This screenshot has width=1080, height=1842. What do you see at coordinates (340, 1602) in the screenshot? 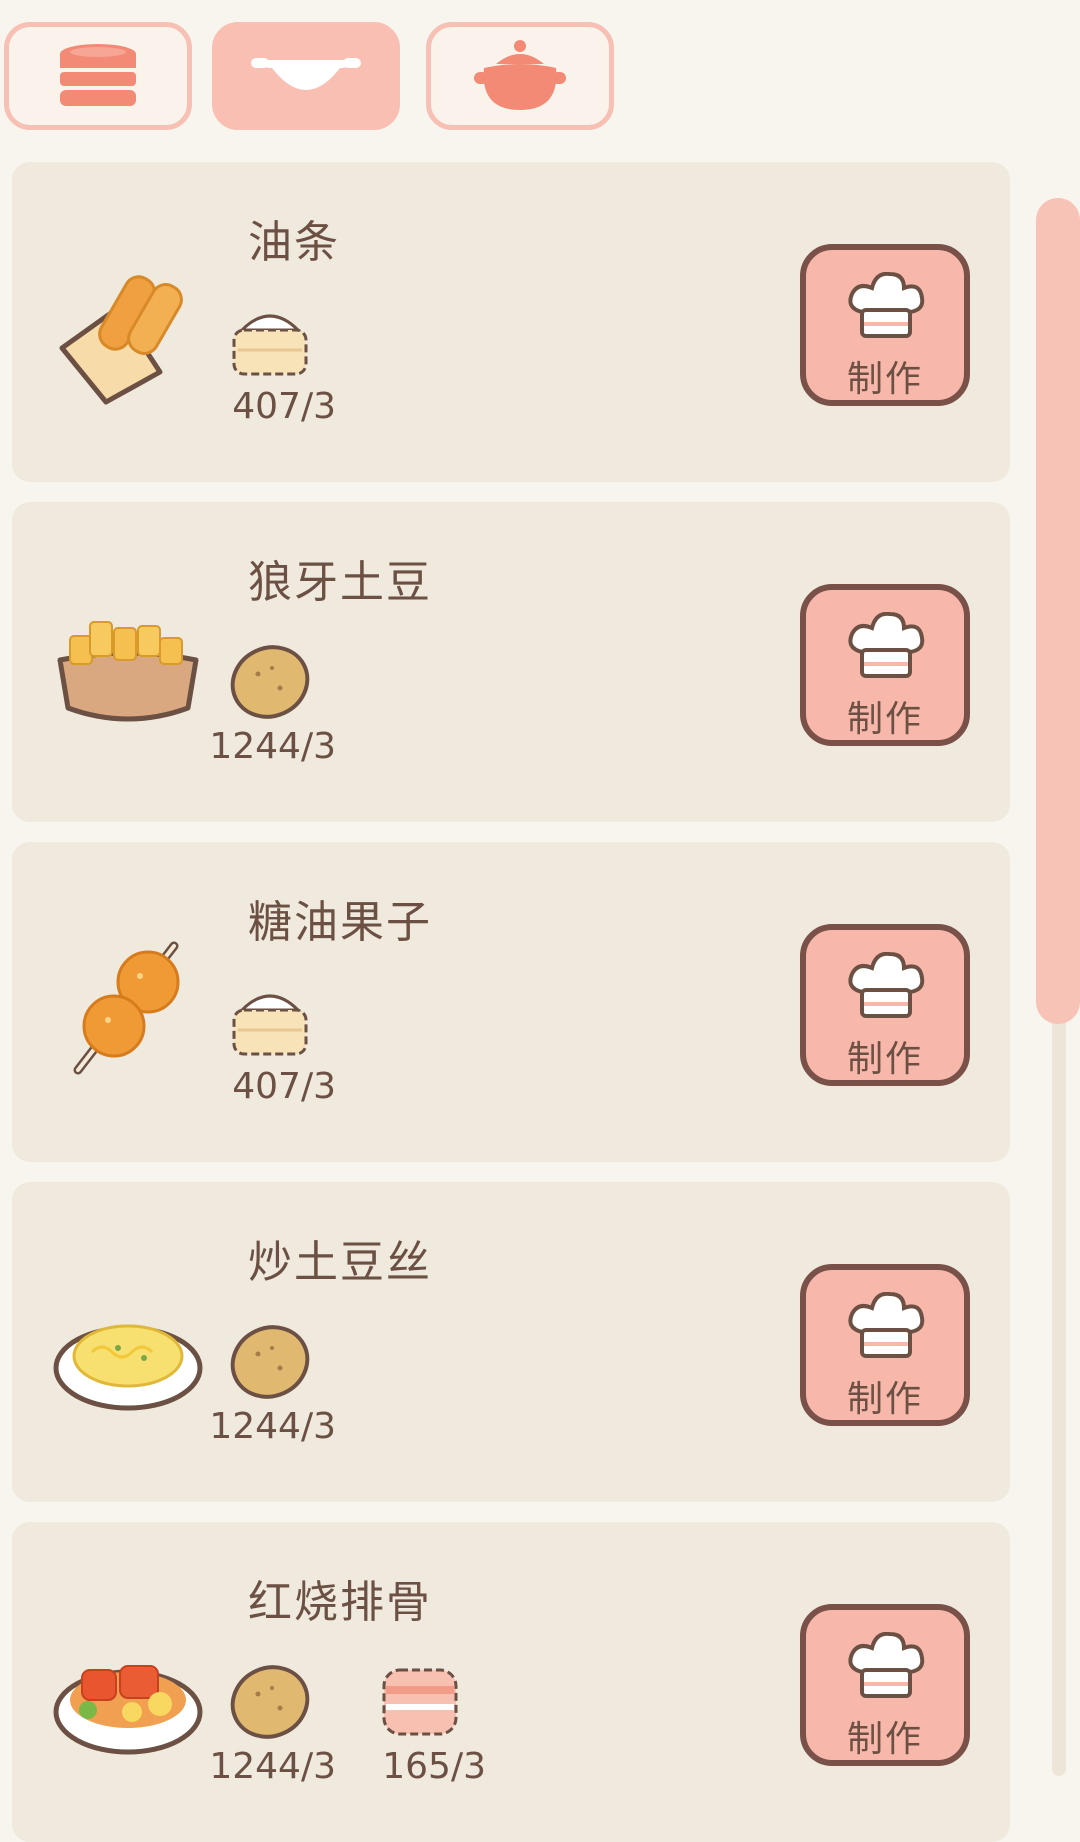
I see `recipe-name: 红烧排骨` at bounding box center [340, 1602].